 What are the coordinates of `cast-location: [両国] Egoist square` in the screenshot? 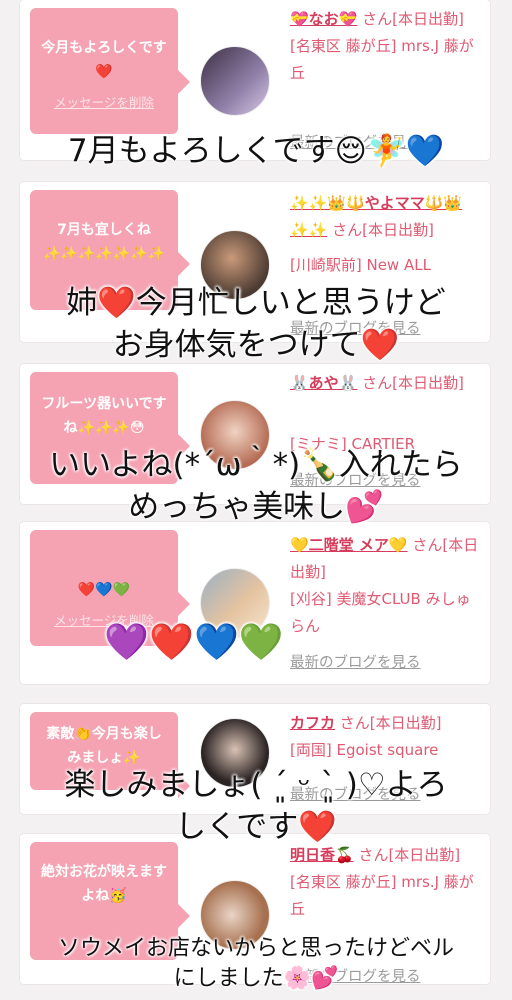 It's located at (364, 750).